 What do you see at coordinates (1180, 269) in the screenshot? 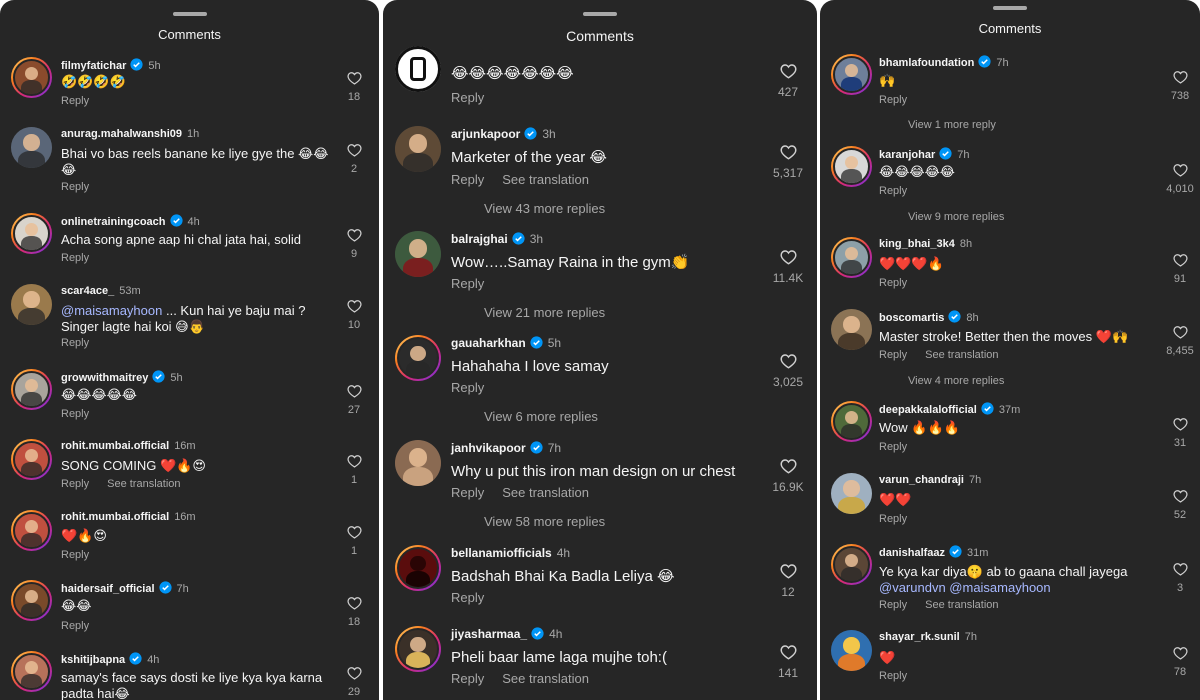
I see `like-button: 91` at bounding box center [1180, 269].